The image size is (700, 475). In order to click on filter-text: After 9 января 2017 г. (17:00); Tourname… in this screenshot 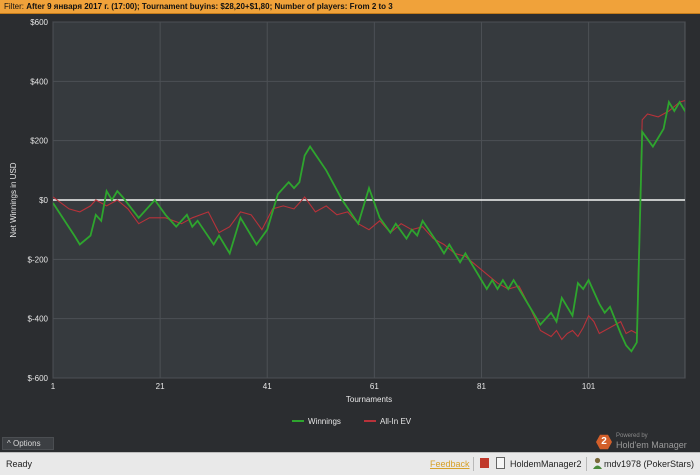, I will do `click(209, 6)`.